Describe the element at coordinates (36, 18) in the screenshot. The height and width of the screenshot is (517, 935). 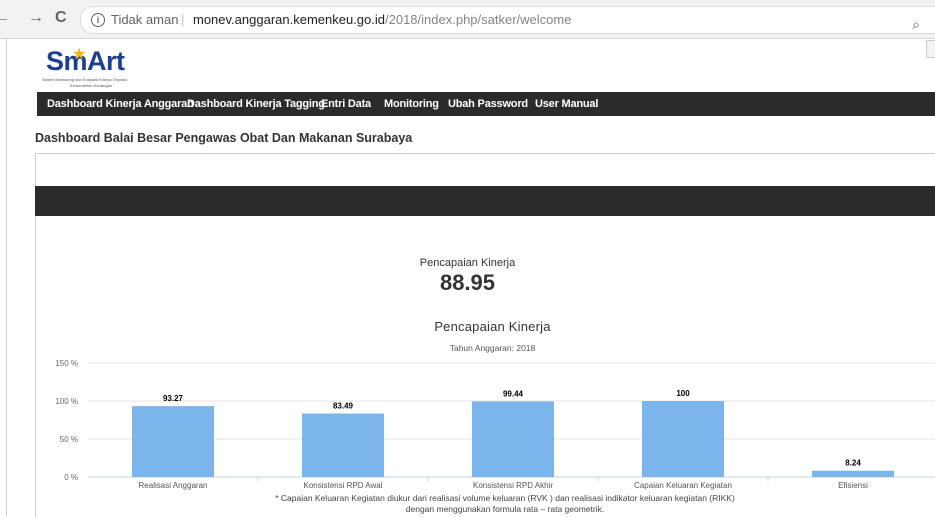
I see `forward-icon: →` at that location.